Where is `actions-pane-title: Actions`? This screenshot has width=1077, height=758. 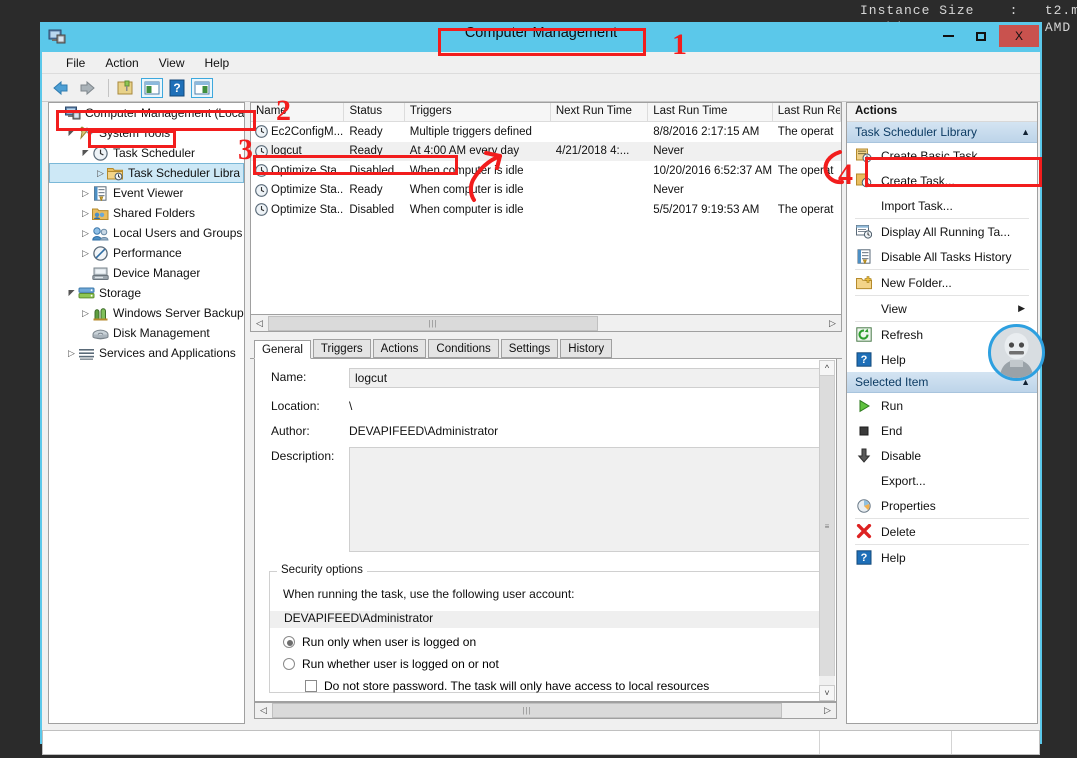
actions-pane-title: Actions is located at coordinates (942, 112).